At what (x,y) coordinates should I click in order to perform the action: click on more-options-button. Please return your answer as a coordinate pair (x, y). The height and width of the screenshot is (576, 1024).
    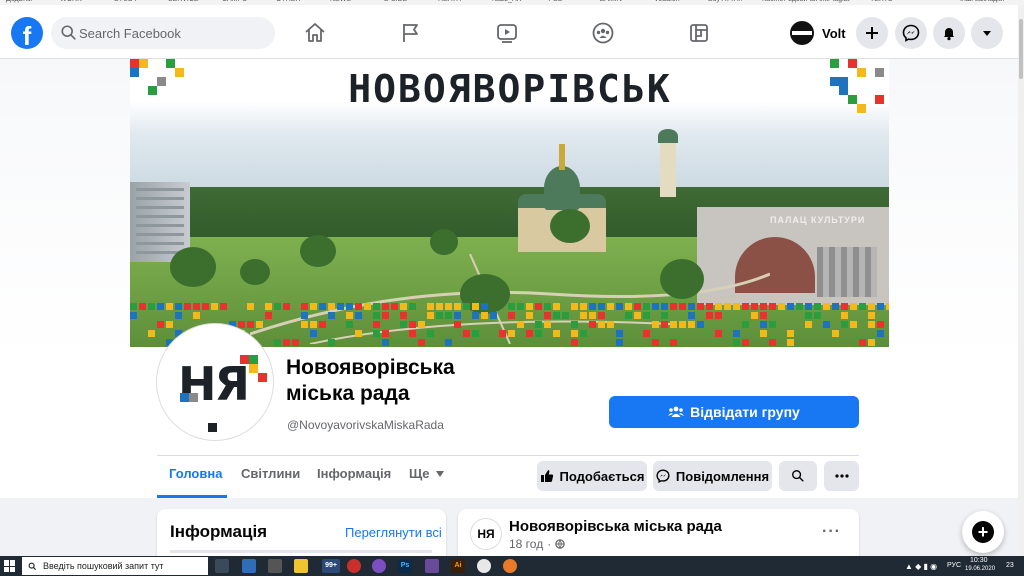
    Looking at the image, I should click on (841, 476).